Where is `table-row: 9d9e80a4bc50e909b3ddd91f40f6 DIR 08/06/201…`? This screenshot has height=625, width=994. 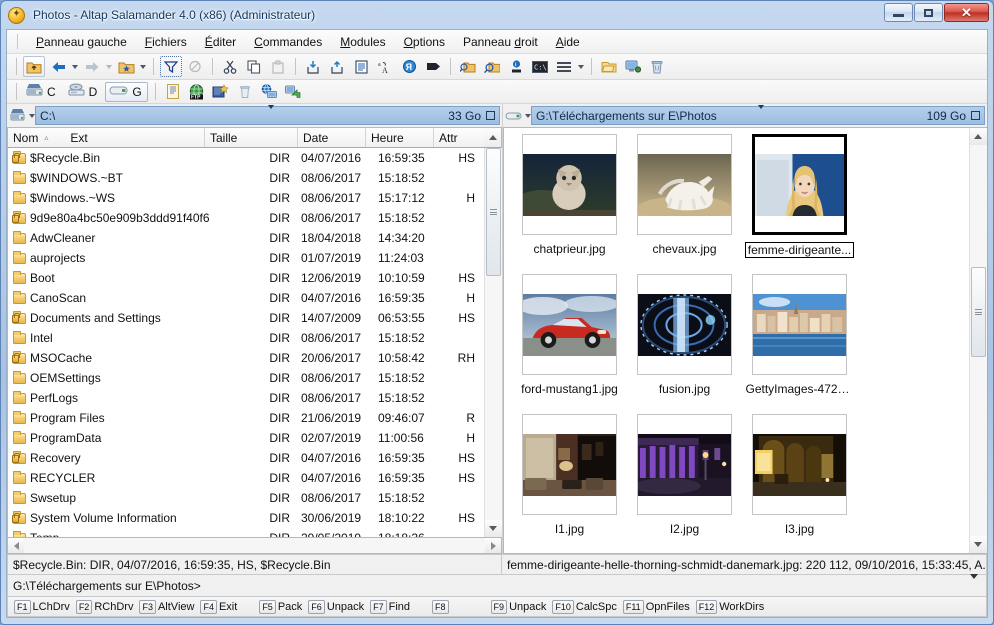
table-row: 9d9e80a4bc50e909b3ddd91f40f6 DIR 08/06/201… is located at coordinates (246, 218).